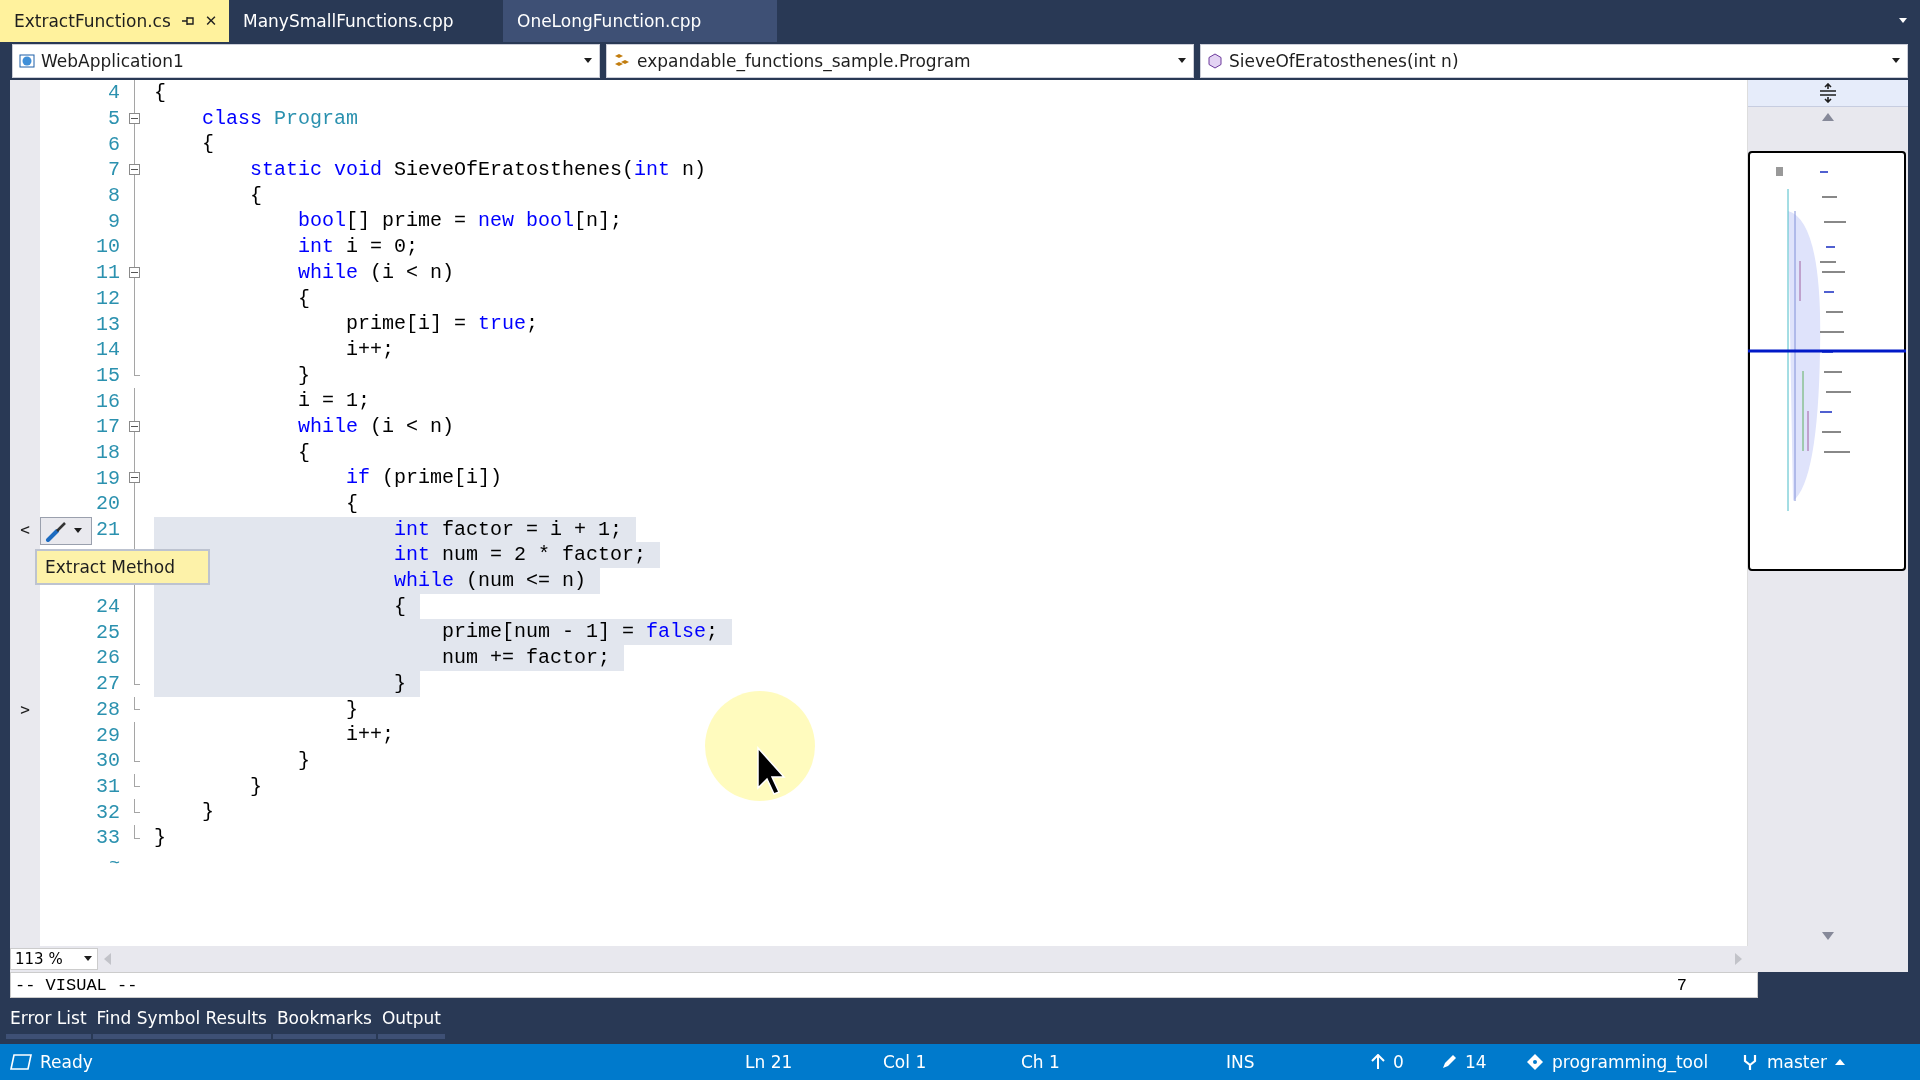 This screenshot has width=1920, height=1080. What do you see at coordinates (108, 786) in the screenshot?
I see `line-number: 31` at bounding box center [108, 786].